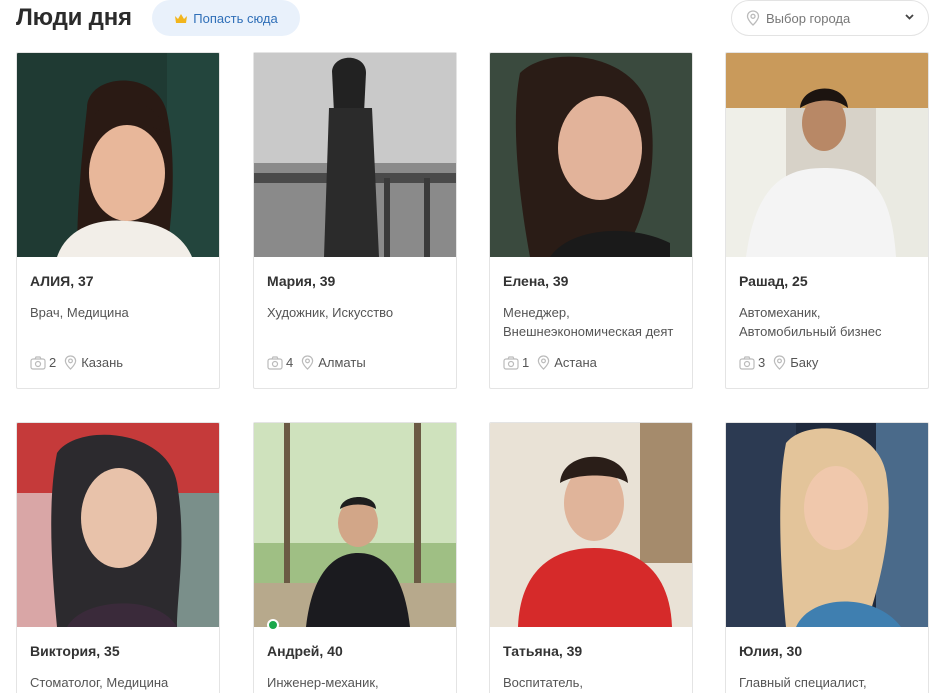 The height and width of the screenshot is (693, 940). I want to click on occupation-line-1: Воспитатель,, so click(543, 682).